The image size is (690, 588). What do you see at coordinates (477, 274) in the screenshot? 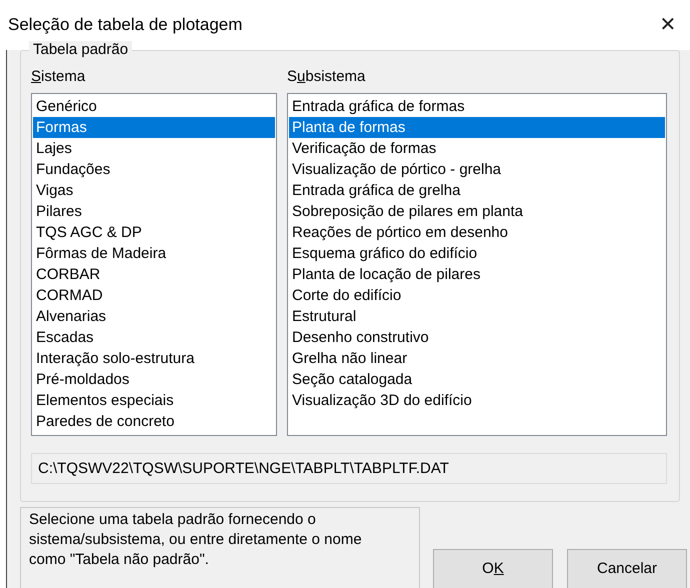
I see `list-item: Planta de locação de pilares` at bounding box center [477, 274].